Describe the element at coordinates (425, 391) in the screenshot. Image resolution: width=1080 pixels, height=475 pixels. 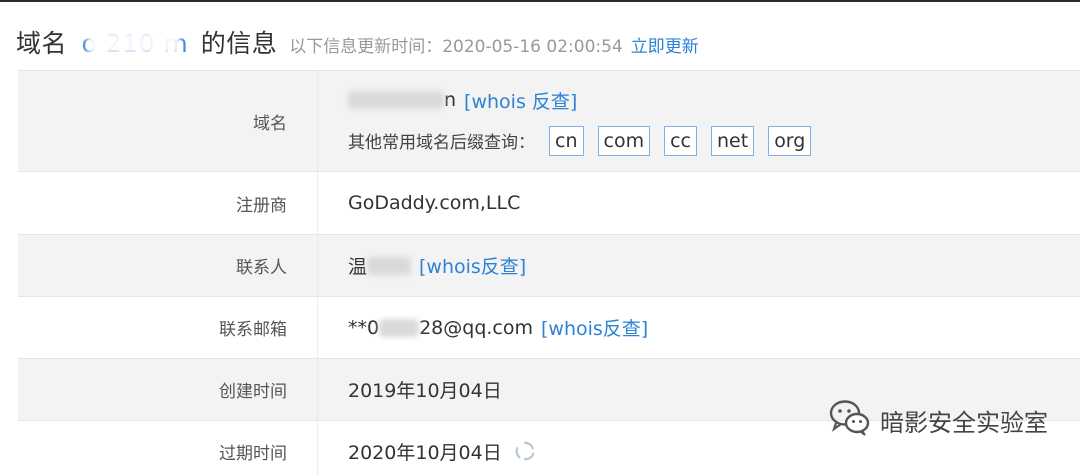
I see `created-date: 2019年10月04日` at that location.